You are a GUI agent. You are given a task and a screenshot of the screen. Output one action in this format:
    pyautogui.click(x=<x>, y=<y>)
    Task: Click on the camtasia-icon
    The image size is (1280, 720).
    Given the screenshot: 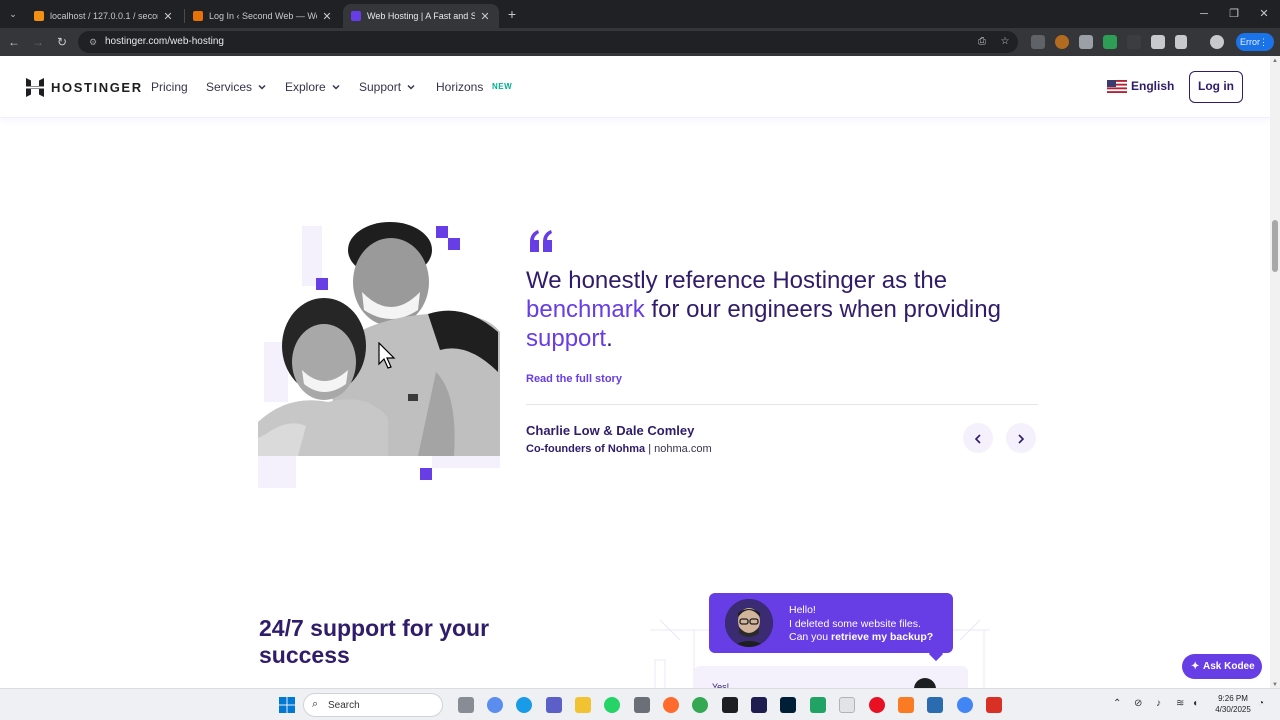 What is the action you would take?
    pyautogui.click(x=818, y=705)
    